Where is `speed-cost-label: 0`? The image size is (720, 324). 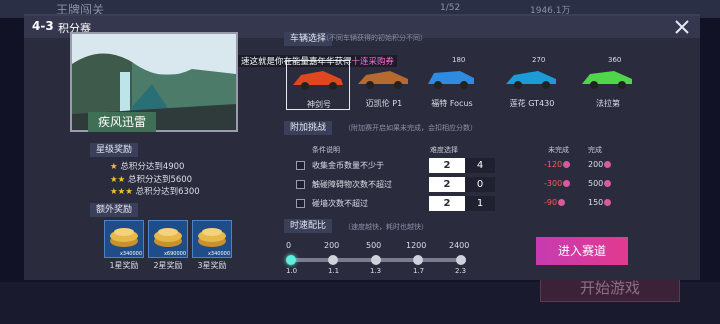 speed-cost-label: 0 is located at coordinates (289, 245).